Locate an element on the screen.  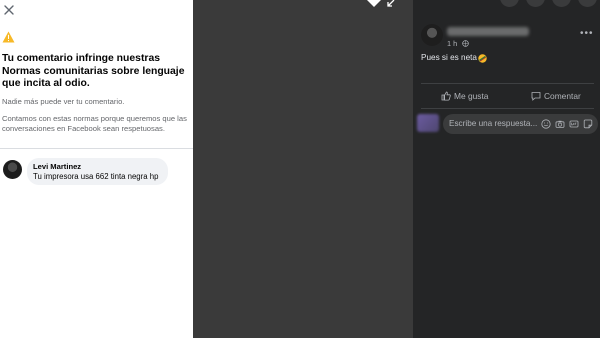
comment-text: Tu impresora usa 662 tinta negra hp is located at coordinates (96, 176).